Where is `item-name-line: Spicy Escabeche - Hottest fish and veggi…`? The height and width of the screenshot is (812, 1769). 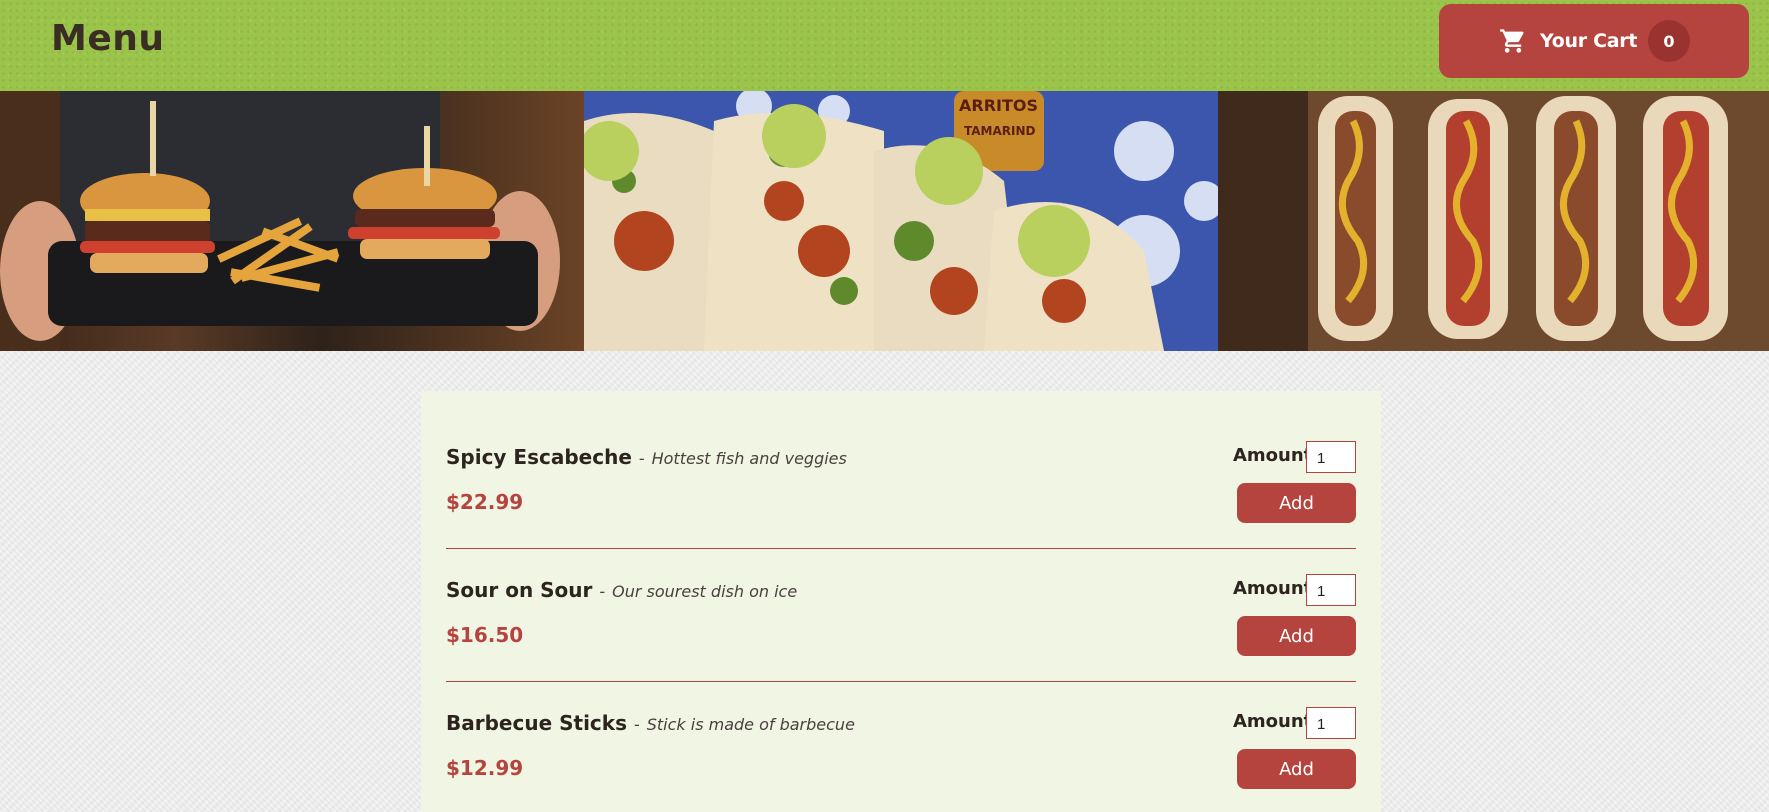 item-name-line: Spicy Escabeche - Hottest fish and veggi… is located at coordinates (646, 457).